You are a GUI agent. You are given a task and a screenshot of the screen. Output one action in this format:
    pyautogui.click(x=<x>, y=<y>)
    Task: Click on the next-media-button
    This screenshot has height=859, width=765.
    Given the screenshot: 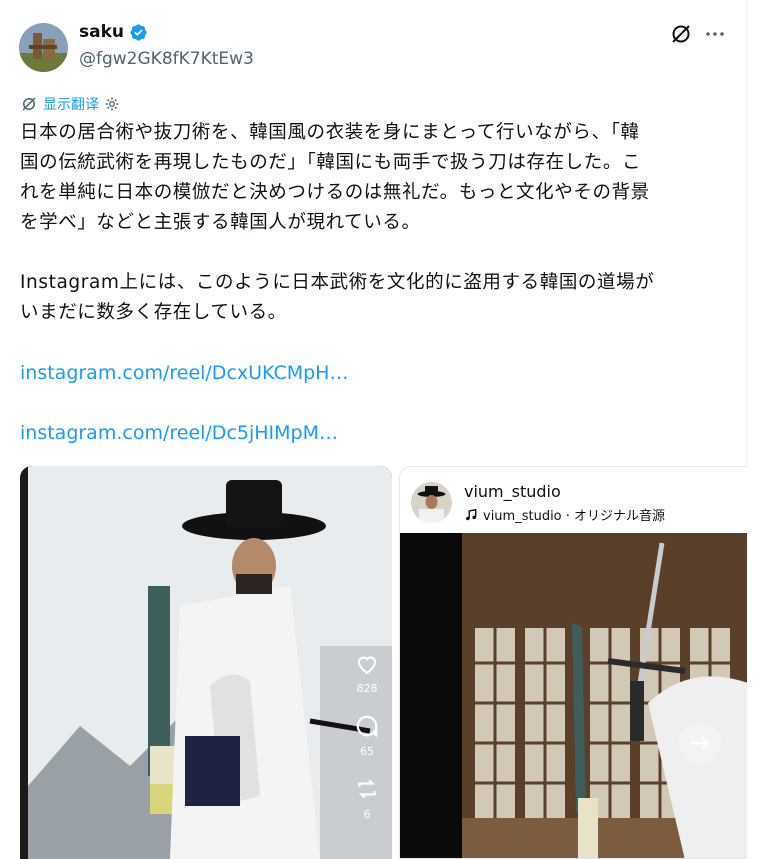 What is the action you would take?
    pyautogui.click(x=700, y=743)
    